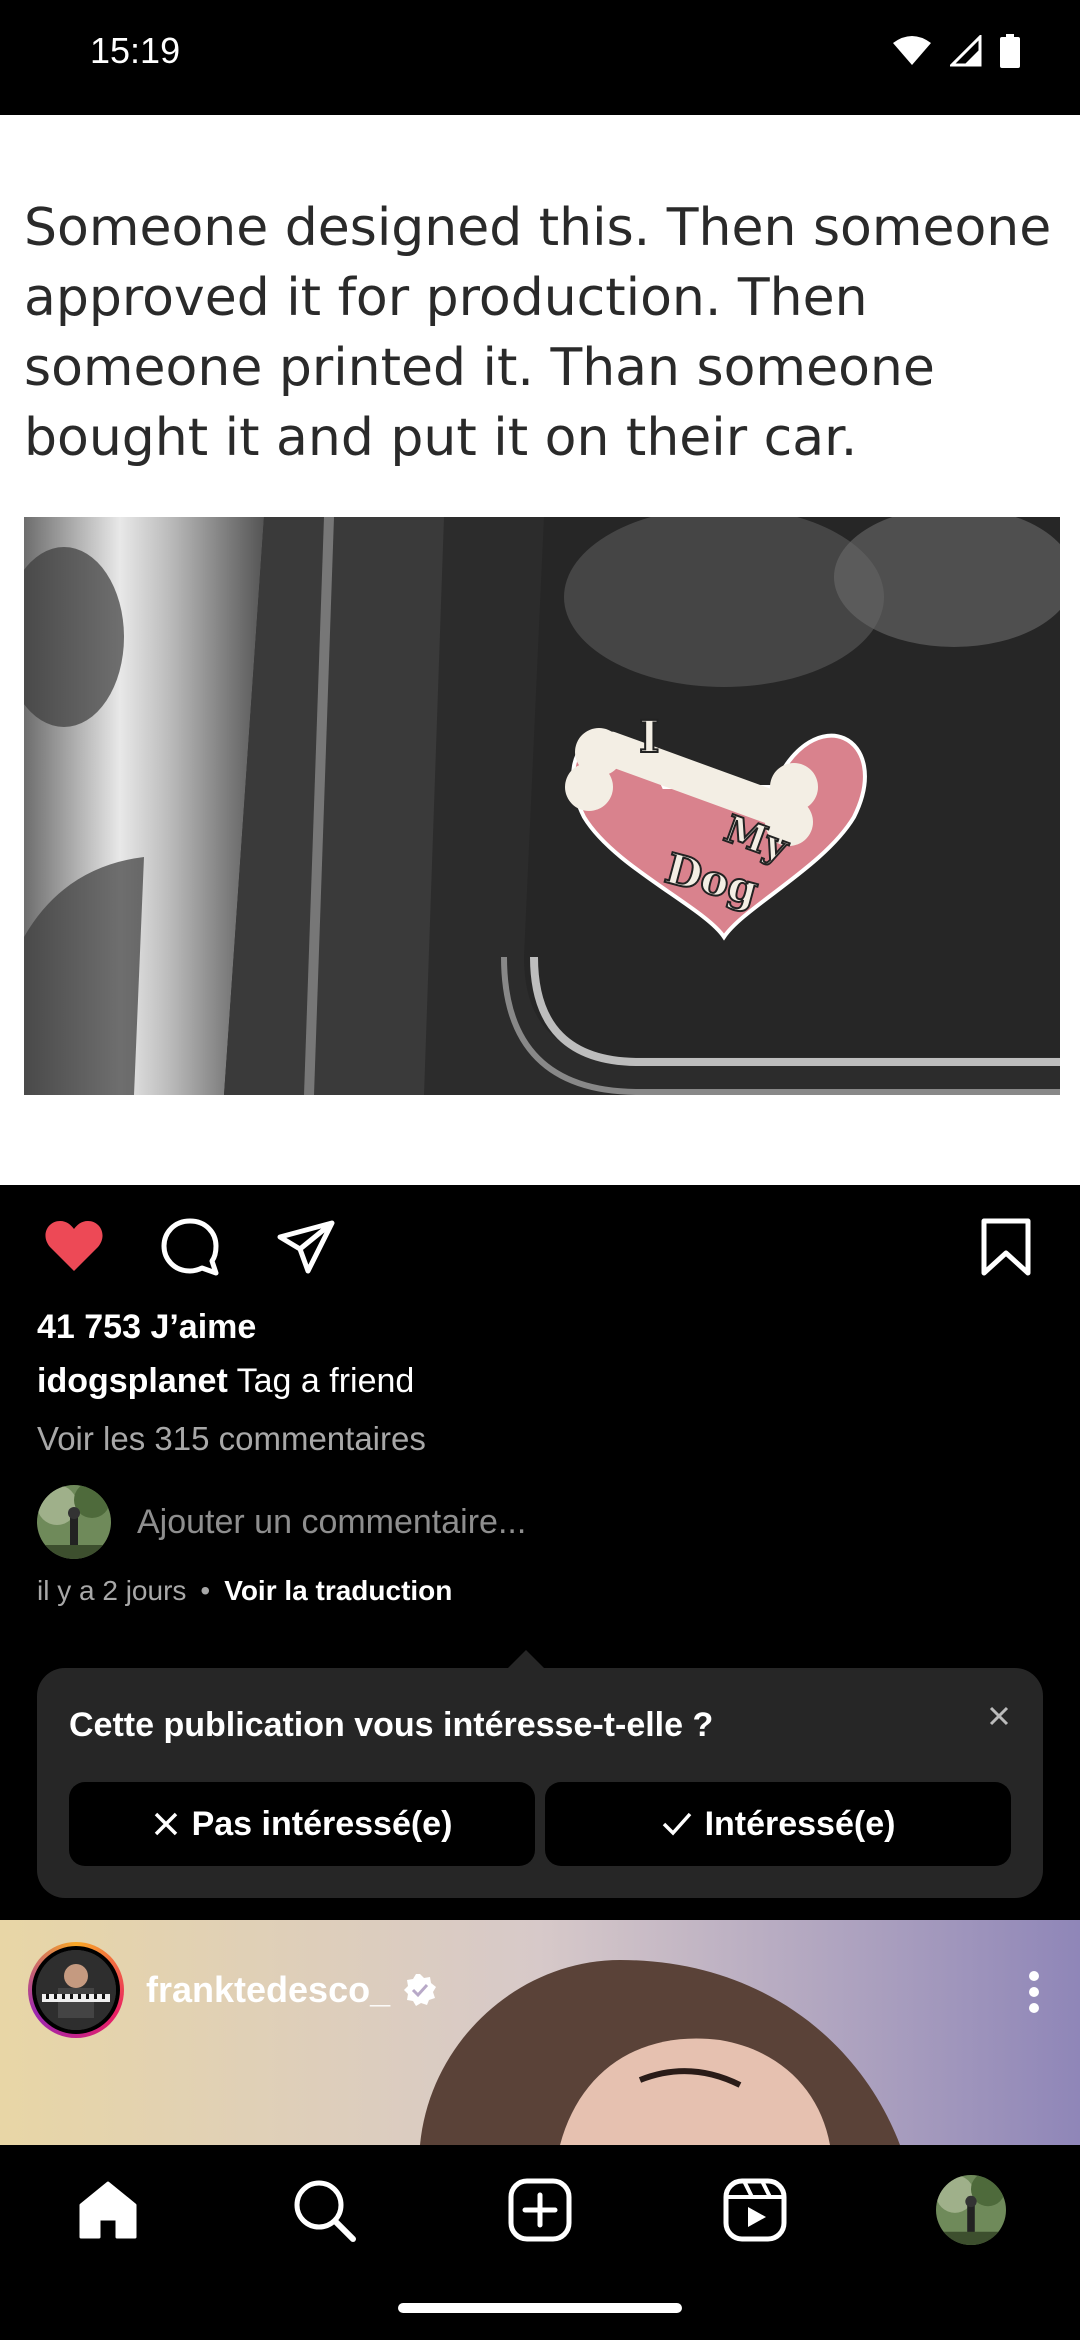  I want to click on caption-username: idogsplanet, so click(132, 1381).